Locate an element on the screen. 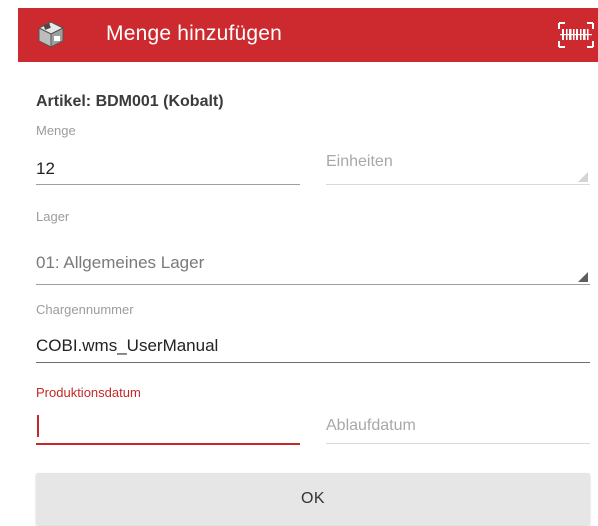 The image size is (598, 526). ok-button: OK is located at coordinates (313, 499).